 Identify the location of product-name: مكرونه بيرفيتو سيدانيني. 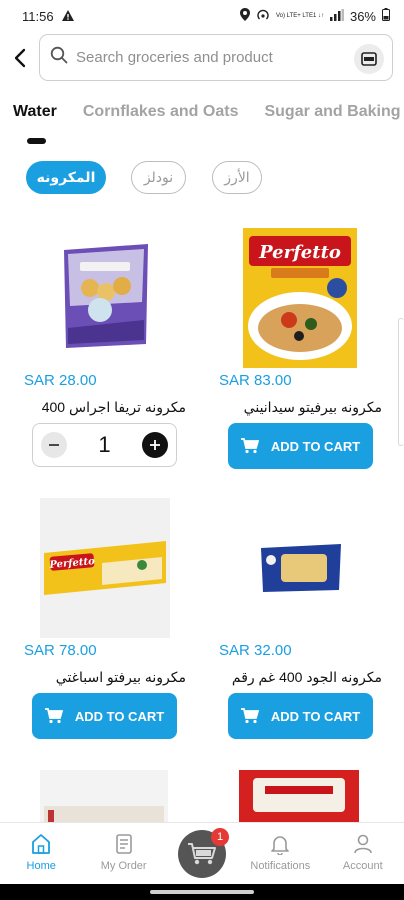
(312, 407).